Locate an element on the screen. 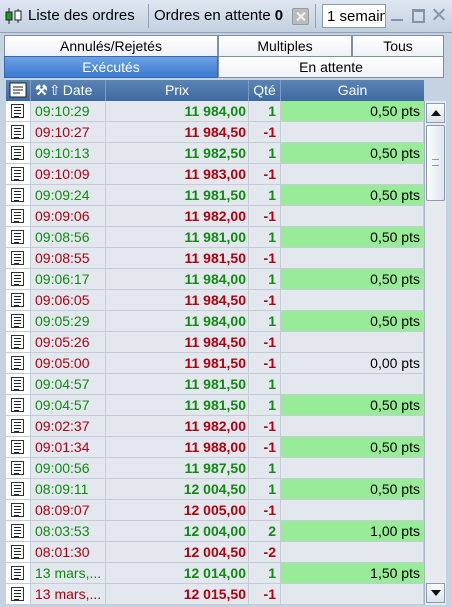 This screenshot has height=607, width=452. table-row: 13 mars,... 12 015,50 -1 is located at coordinates (215, 594).